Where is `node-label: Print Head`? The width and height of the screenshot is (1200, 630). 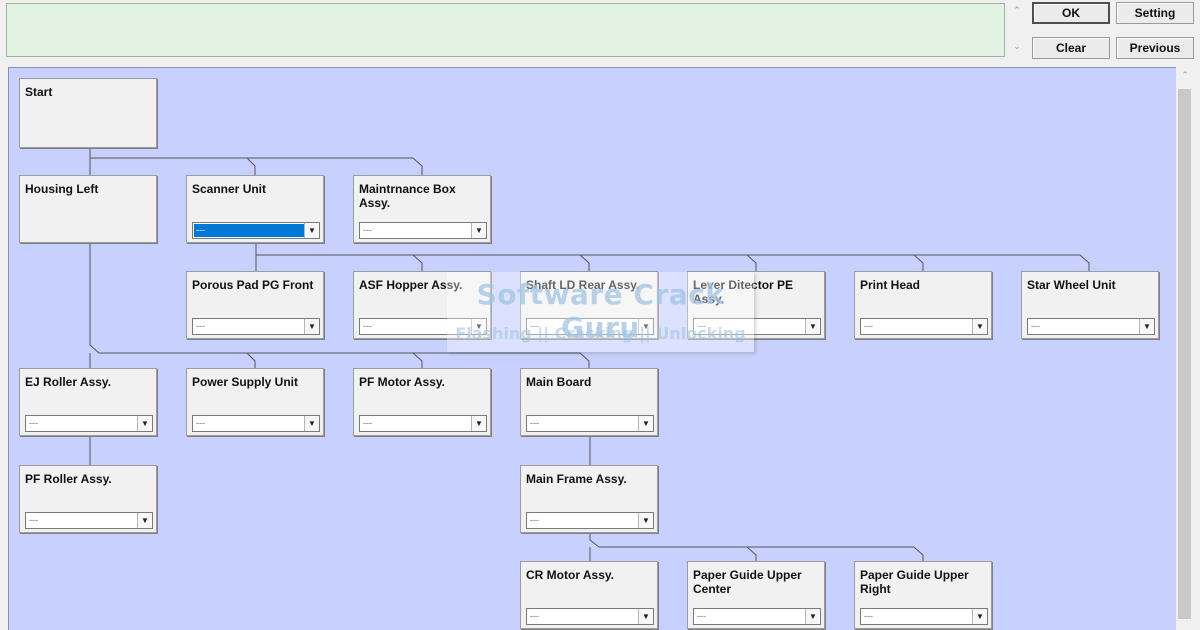 node-label: Print Head is located at coordinates (890, 285).